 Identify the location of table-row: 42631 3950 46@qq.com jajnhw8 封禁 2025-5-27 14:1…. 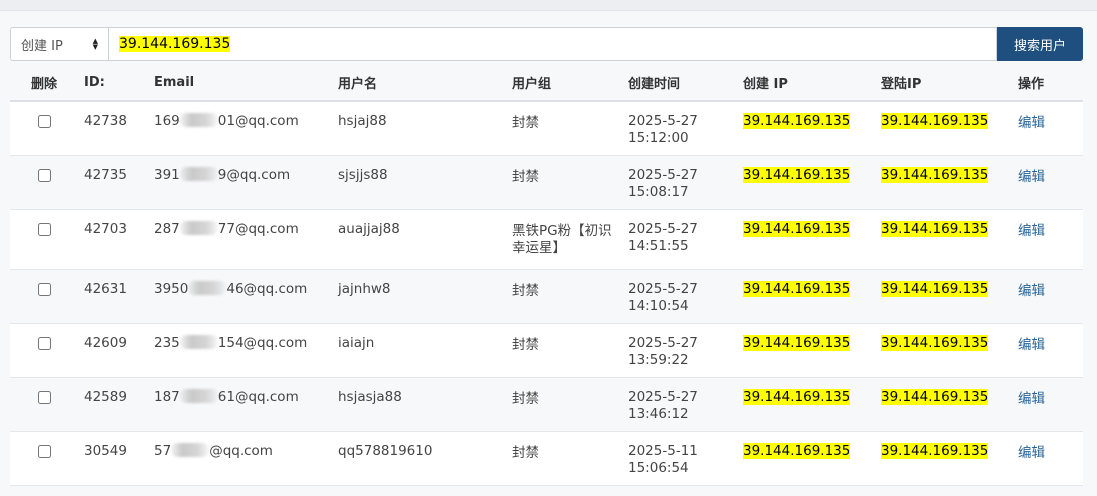
(546, 296).